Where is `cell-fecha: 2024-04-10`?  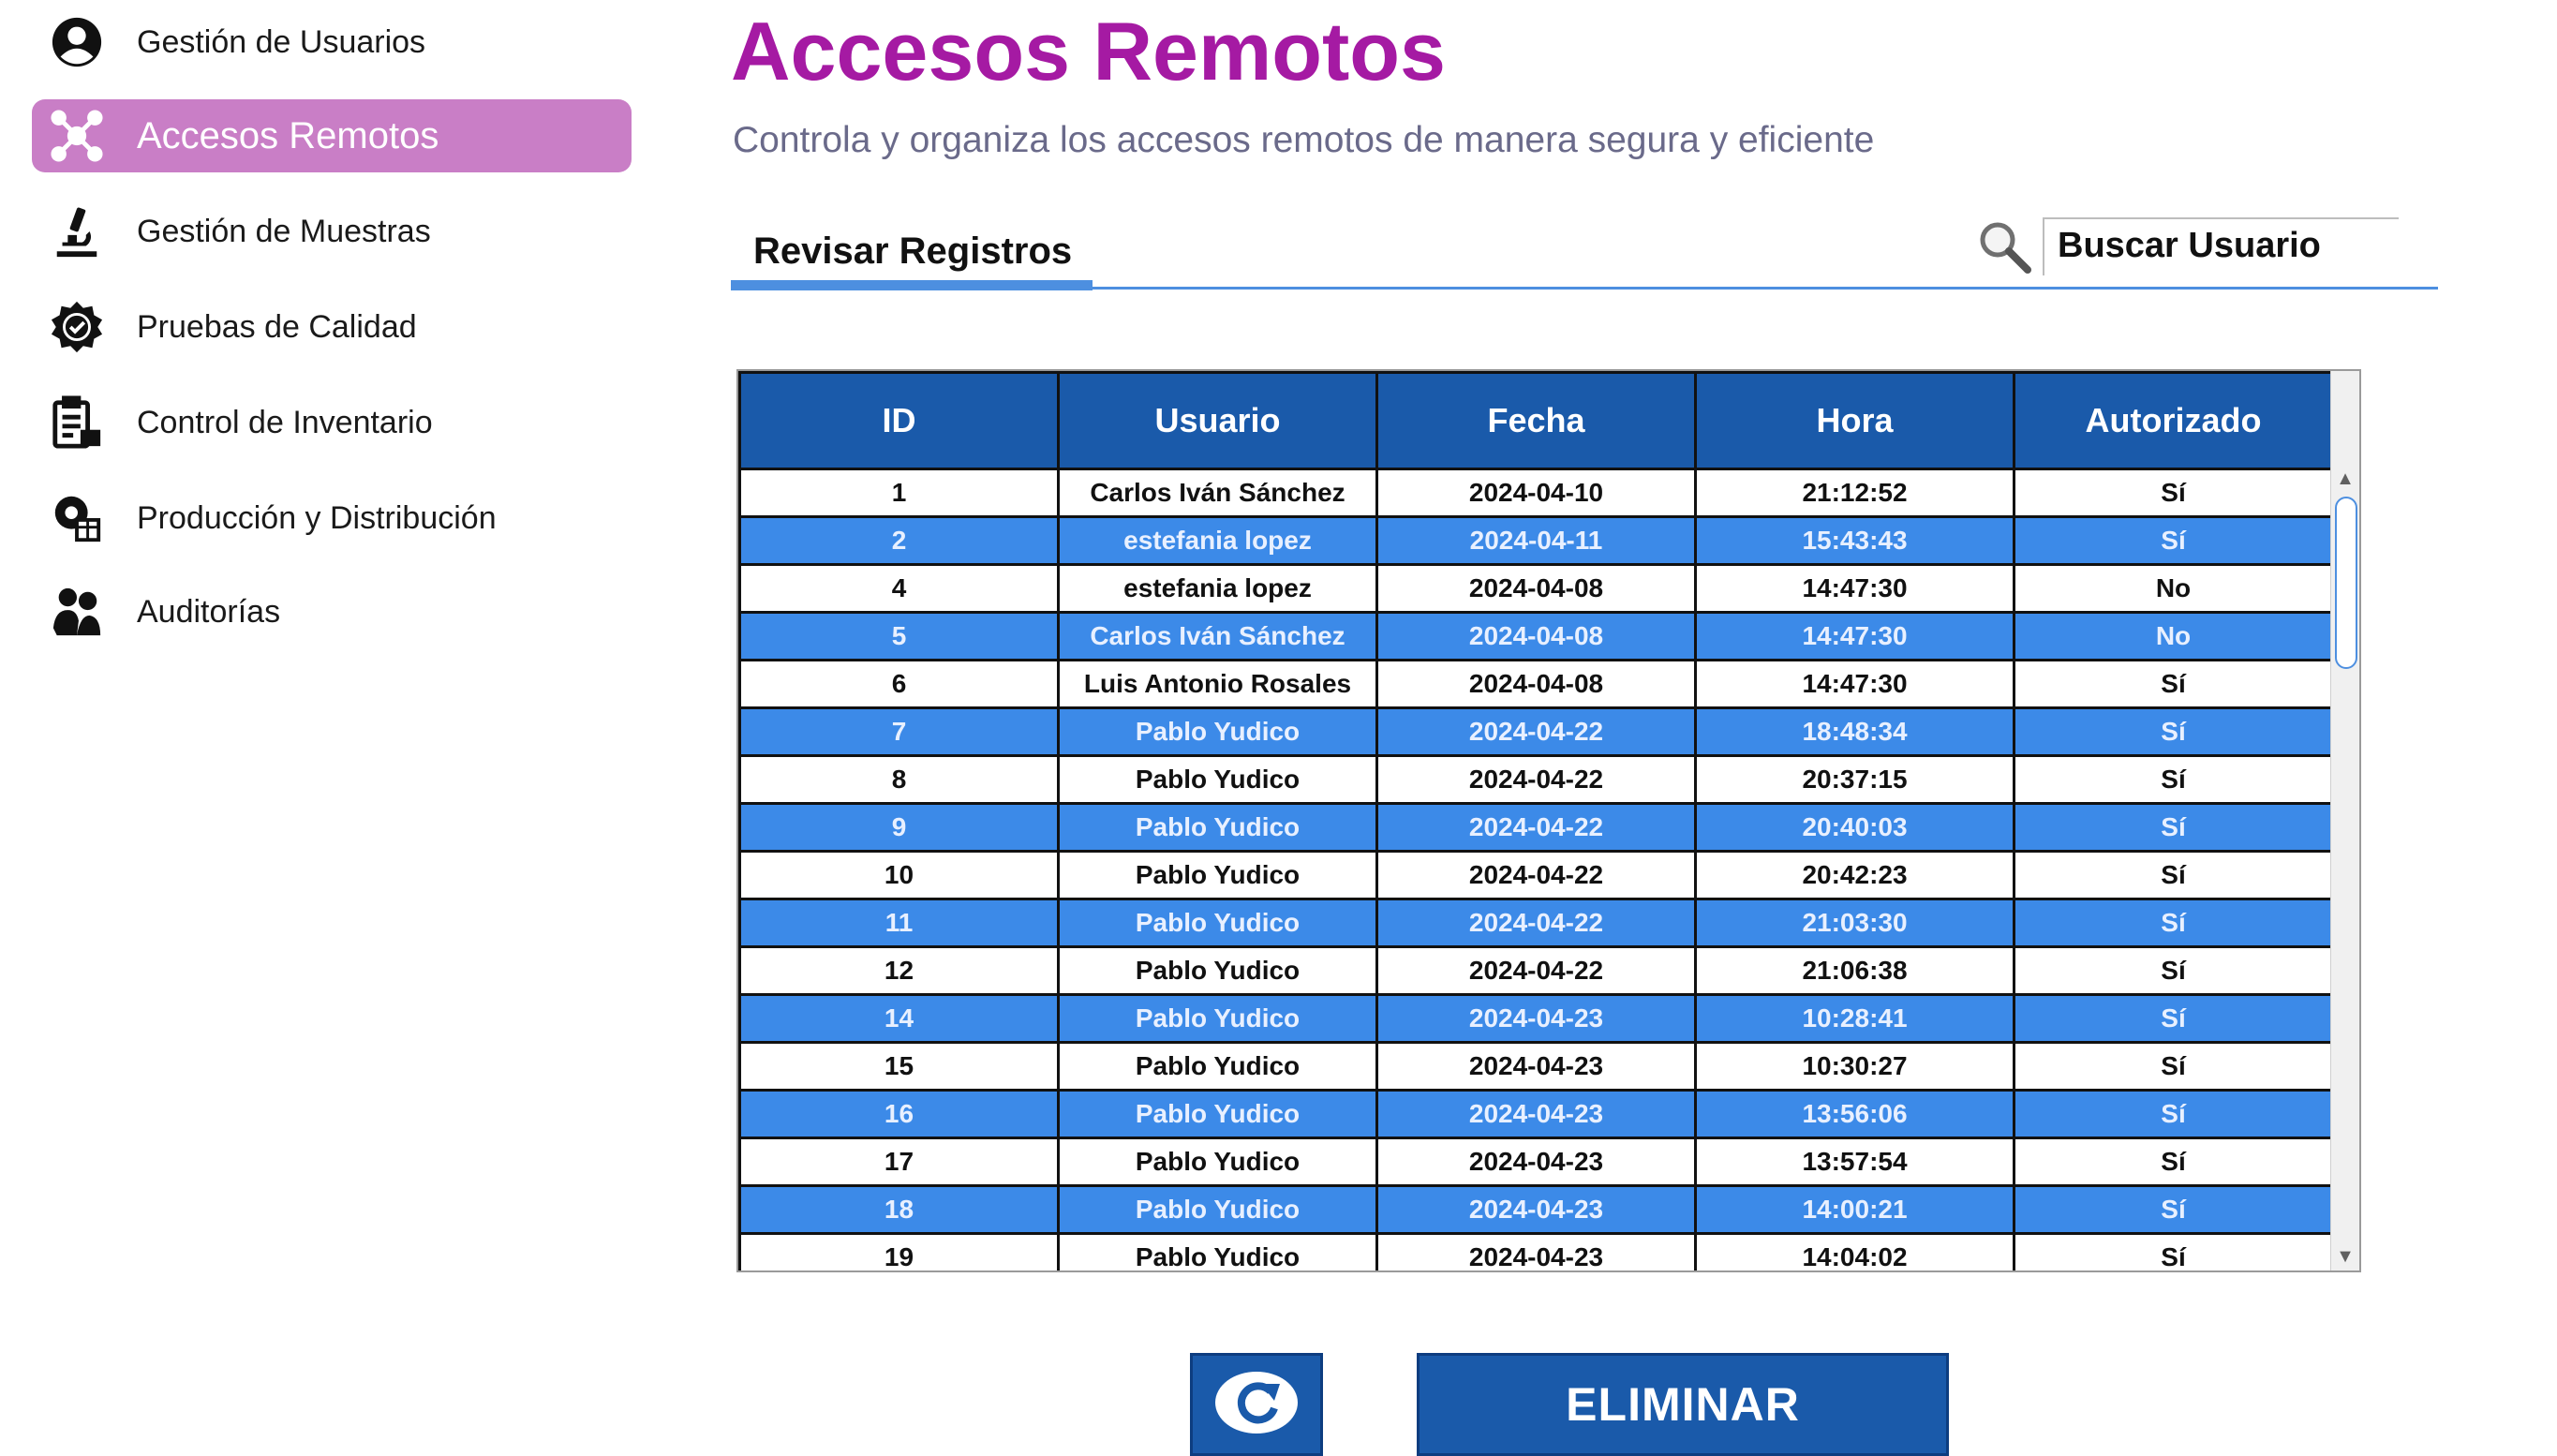 cell-fecha: 2024-04-10 is located at coordinates (1536, 493).